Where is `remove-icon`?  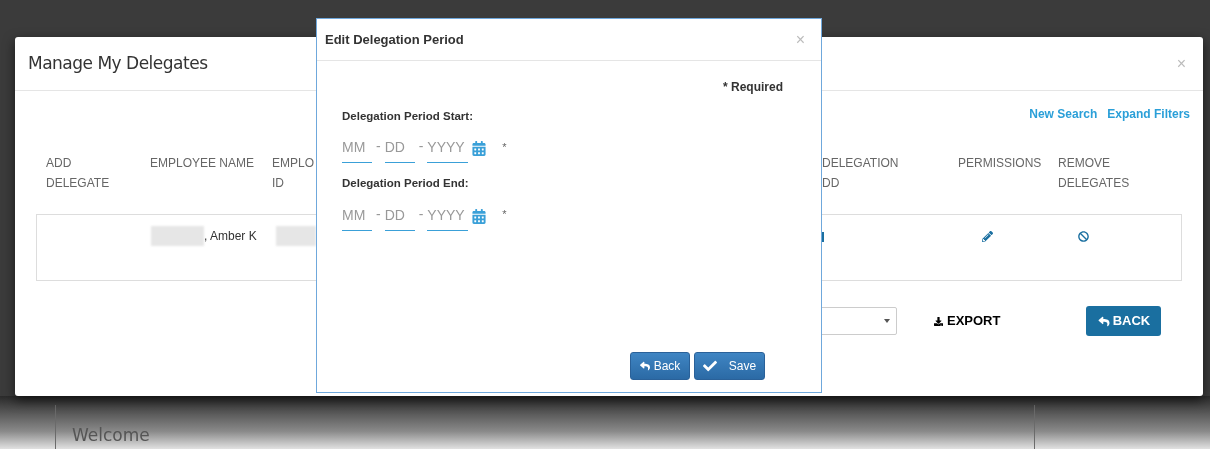 remove-icon is located at coordinates (1083, 236).